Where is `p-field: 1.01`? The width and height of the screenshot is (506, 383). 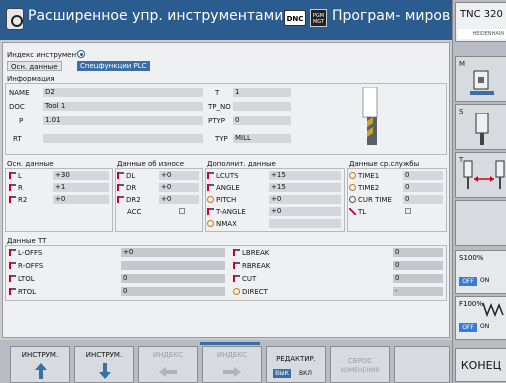 p-field: 1.01 is located at coordinates (123, 120).